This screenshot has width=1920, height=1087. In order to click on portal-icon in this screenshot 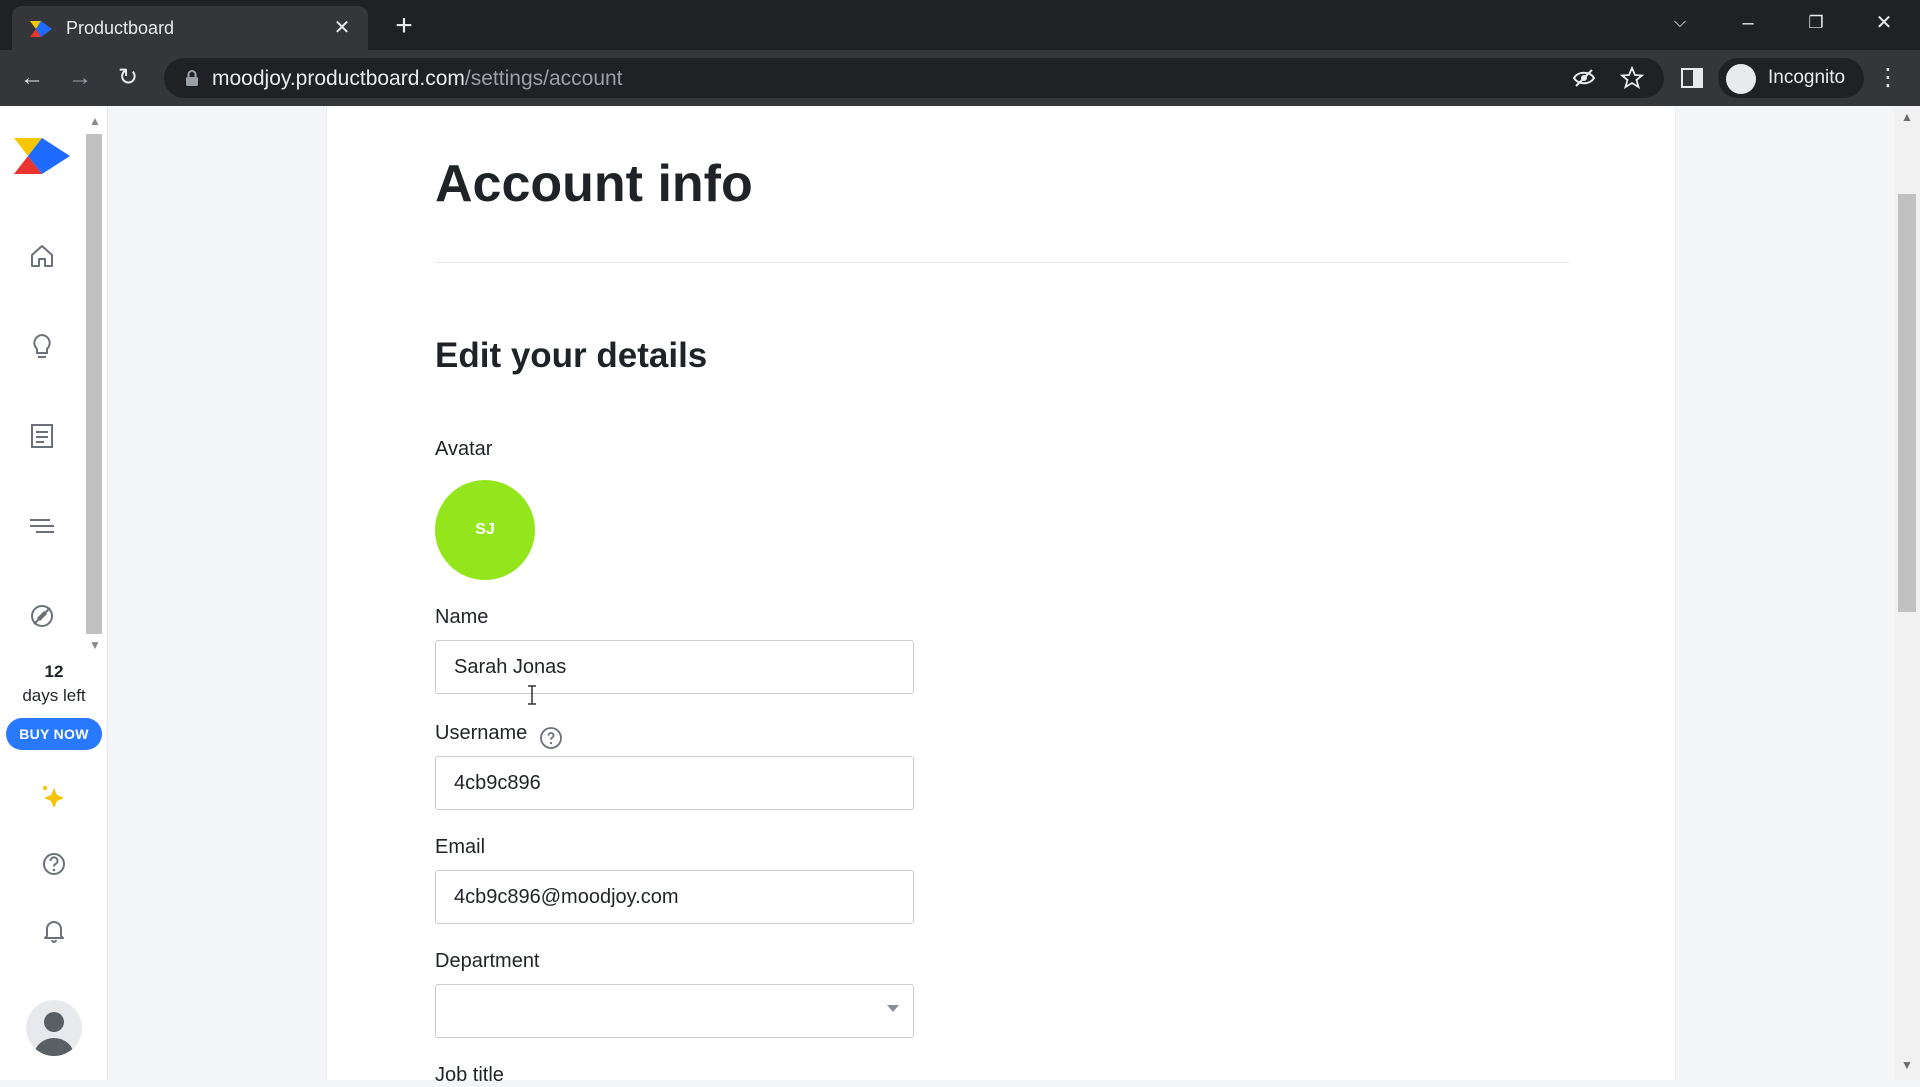, I will do `click(42, 616)`.